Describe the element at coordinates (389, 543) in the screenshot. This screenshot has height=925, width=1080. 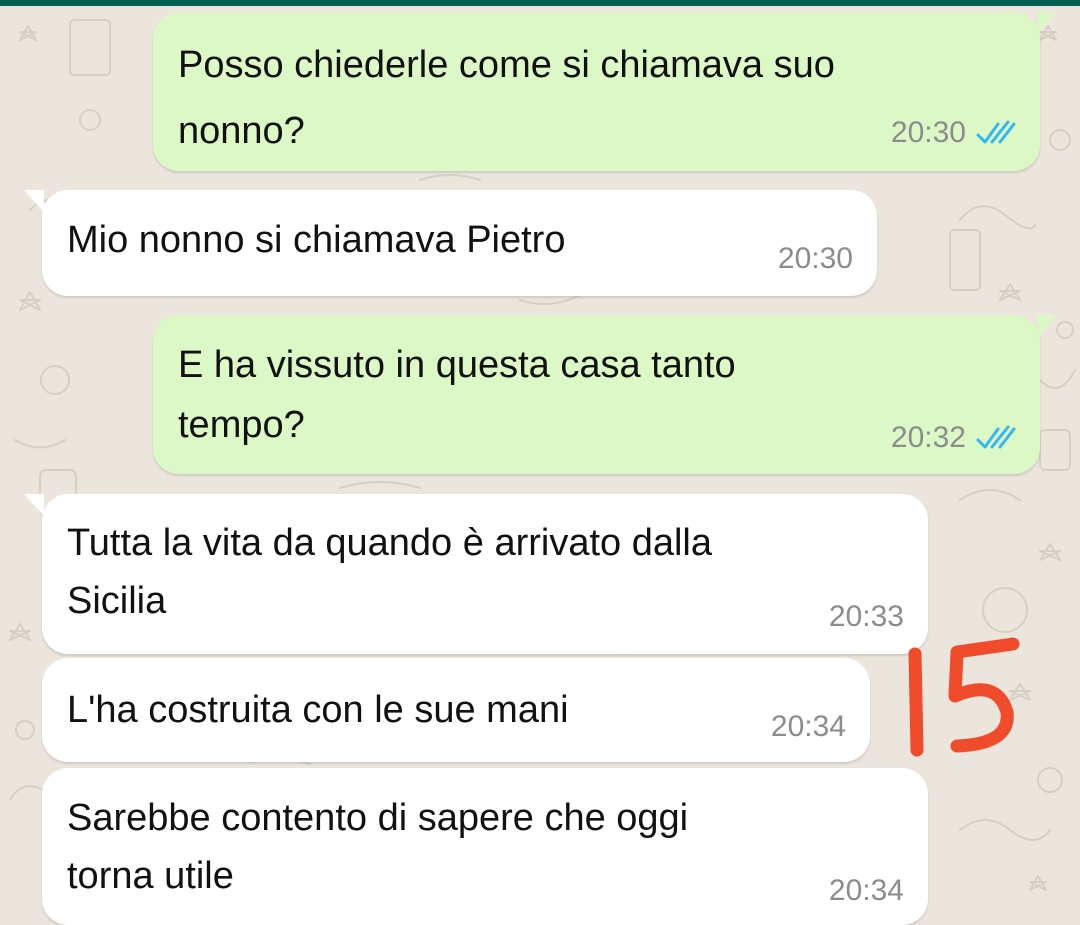
I see `message-text-line: Tutta la vita da quando è arrivato dalla` at that location.